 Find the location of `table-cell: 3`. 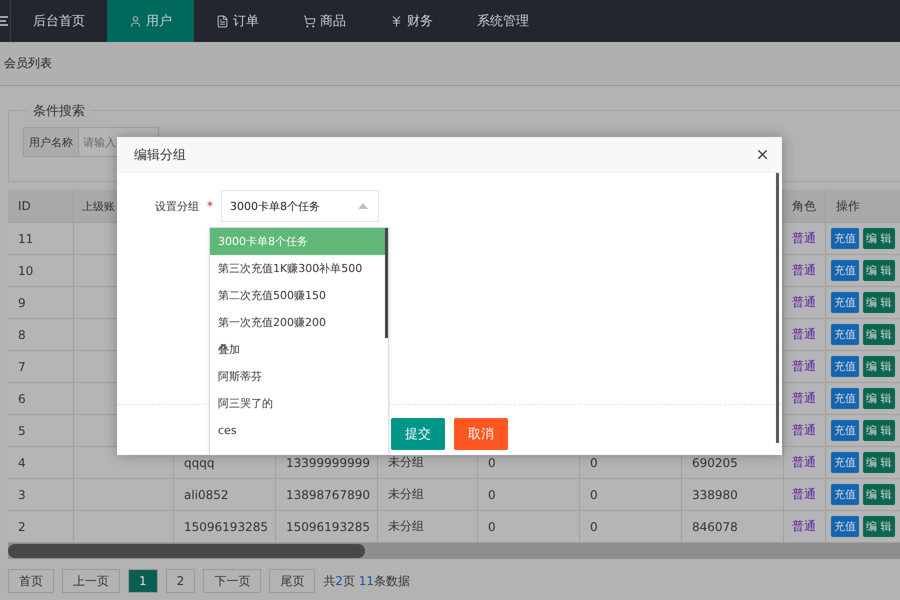

table-cell: 3 is located at coordinates (41, 495).